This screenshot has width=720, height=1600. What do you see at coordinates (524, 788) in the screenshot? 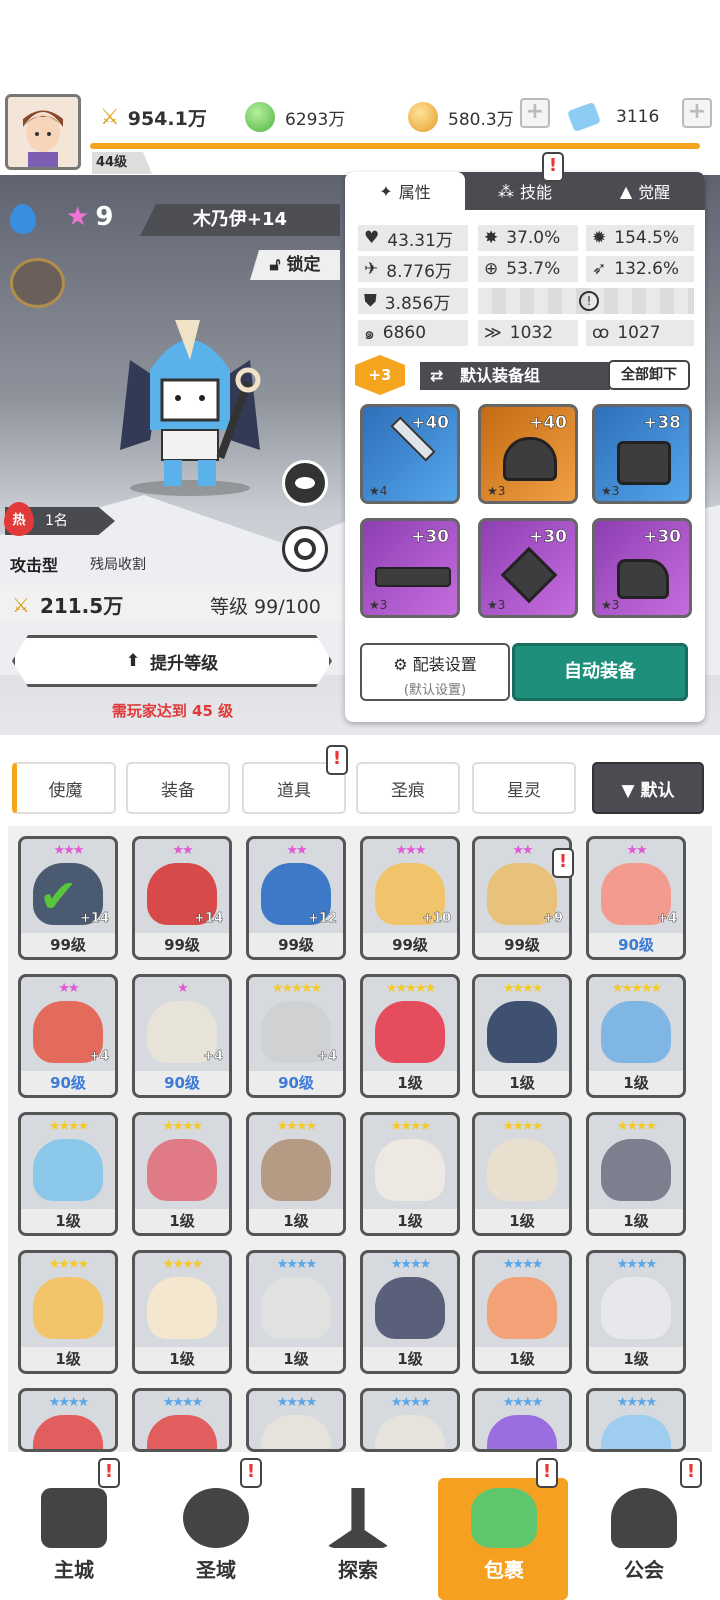
I see `tab-star-spirit: 星灵` at bounding box center [524, 788].